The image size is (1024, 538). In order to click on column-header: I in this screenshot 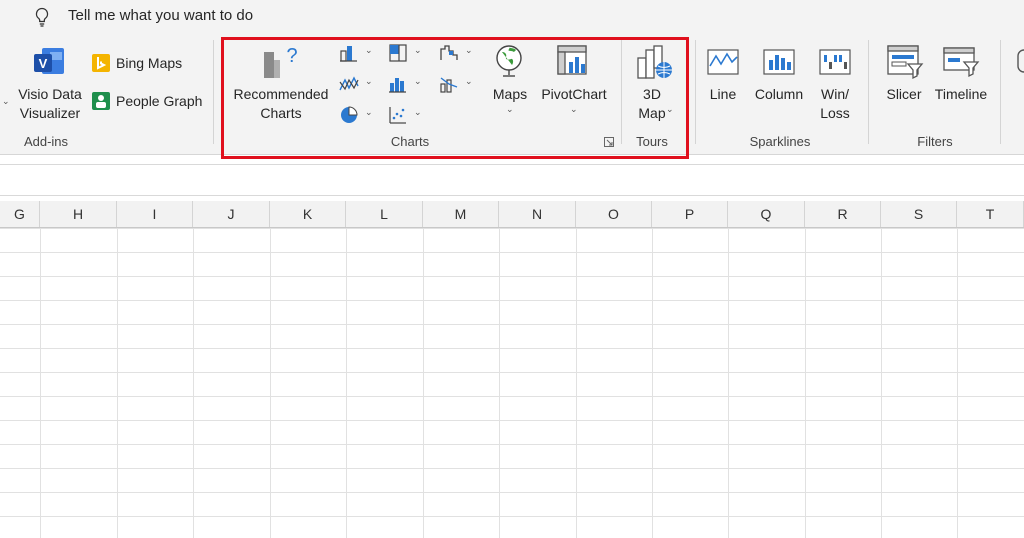, I will do `click(155, 214)`.